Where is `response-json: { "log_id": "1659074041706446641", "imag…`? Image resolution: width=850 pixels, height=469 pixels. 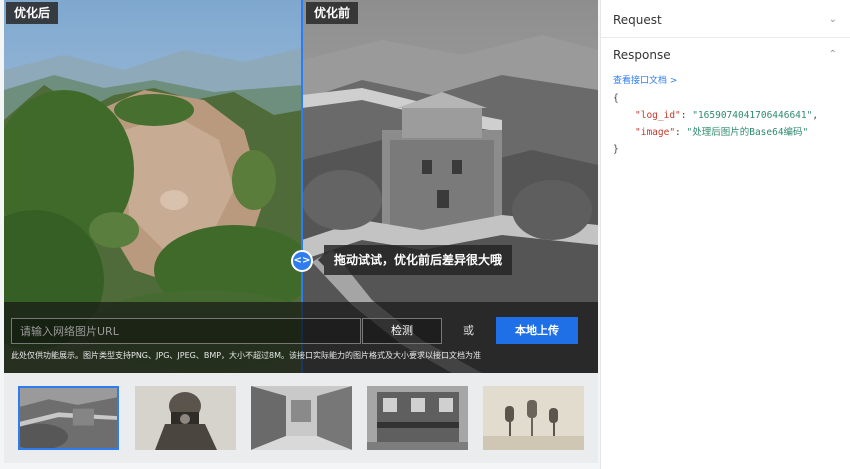 response-json: { "log_id": "1659074041706446641", "imag… is located at coordinates (715, 124).